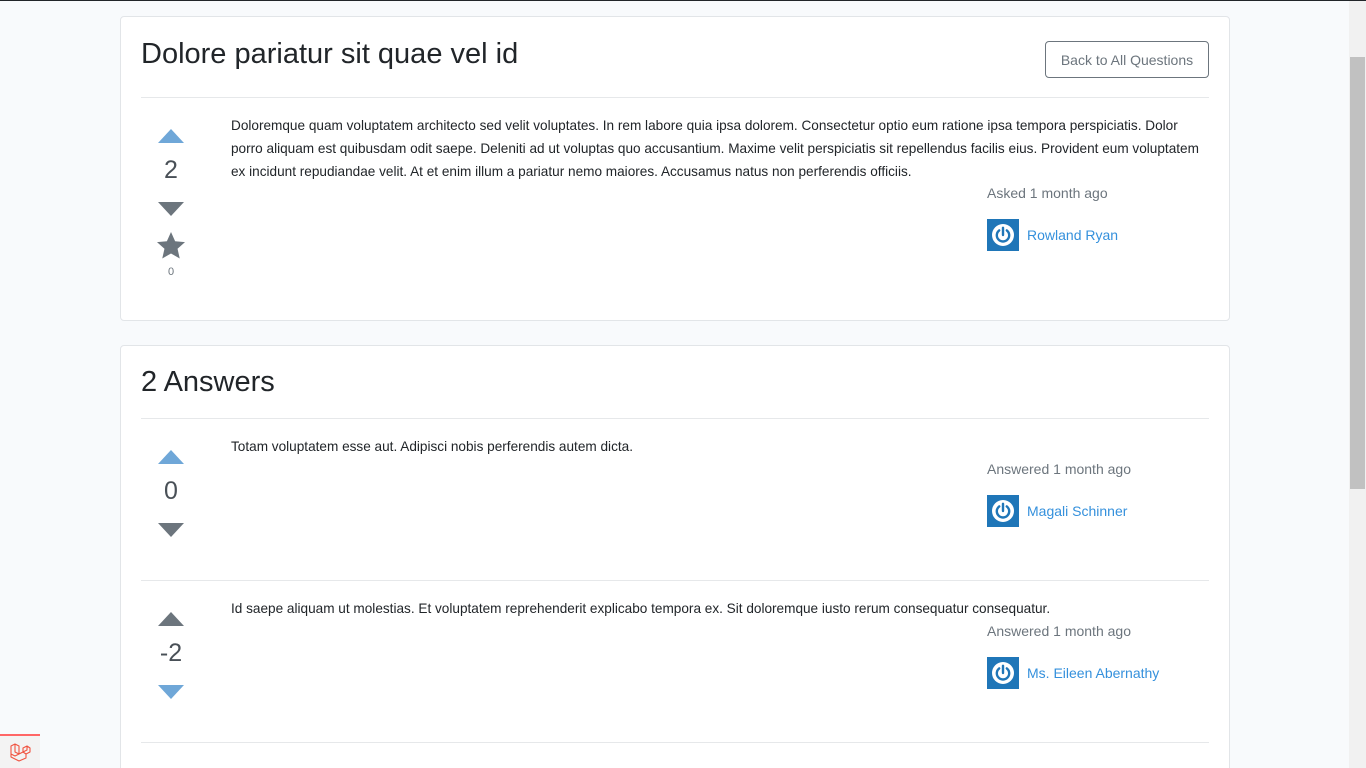 The image size is (1366, 768). Describe the element at coordinates (171, 170) in the screenshot. I see `question-vote-count: 2` at that location.